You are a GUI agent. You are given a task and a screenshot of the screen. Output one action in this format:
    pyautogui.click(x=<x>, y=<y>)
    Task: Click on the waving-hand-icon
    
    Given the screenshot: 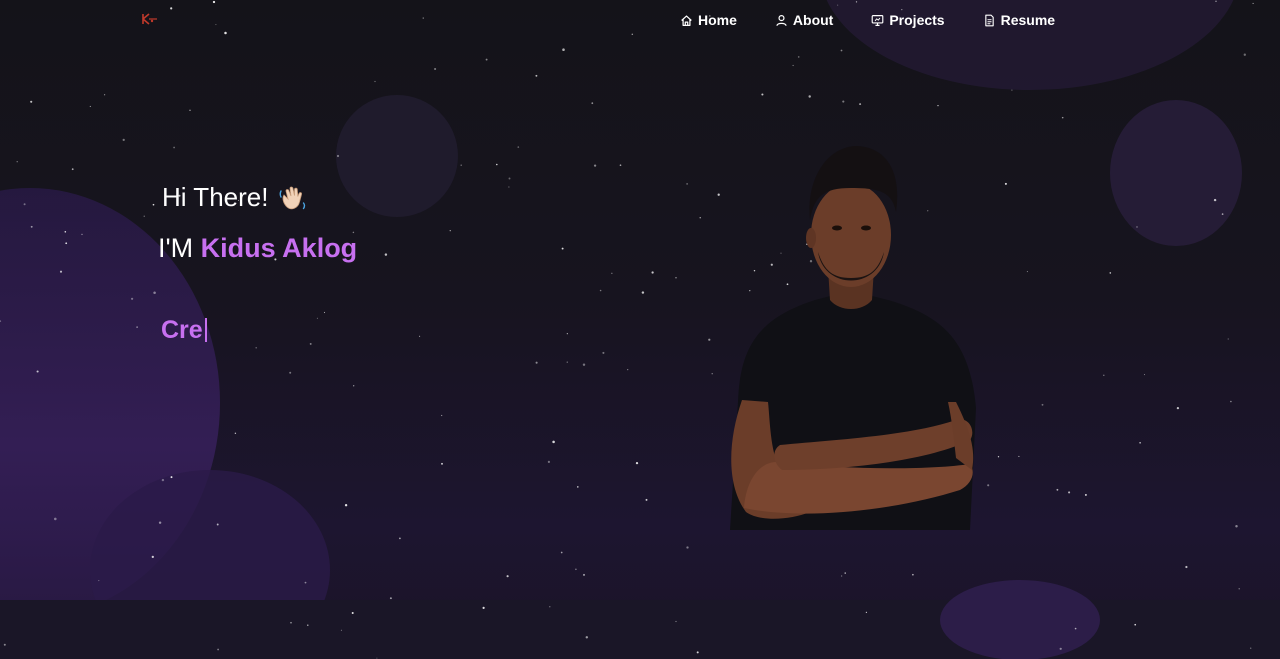 What is the action you would take?
    pyautogui.click(x=293, y=197)
    